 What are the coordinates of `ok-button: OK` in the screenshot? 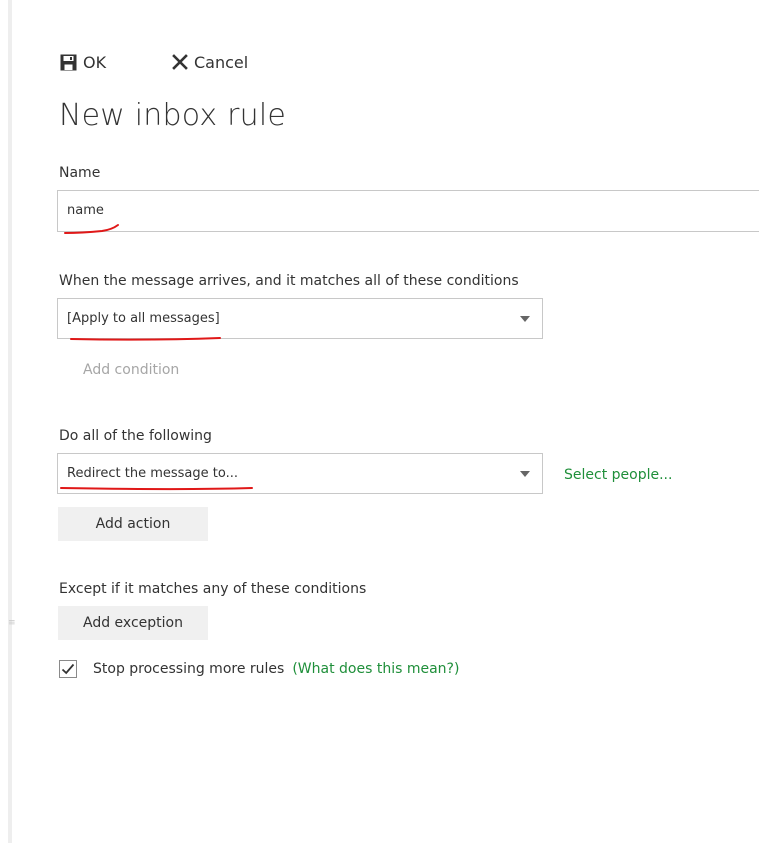 It's located at (83, 62).